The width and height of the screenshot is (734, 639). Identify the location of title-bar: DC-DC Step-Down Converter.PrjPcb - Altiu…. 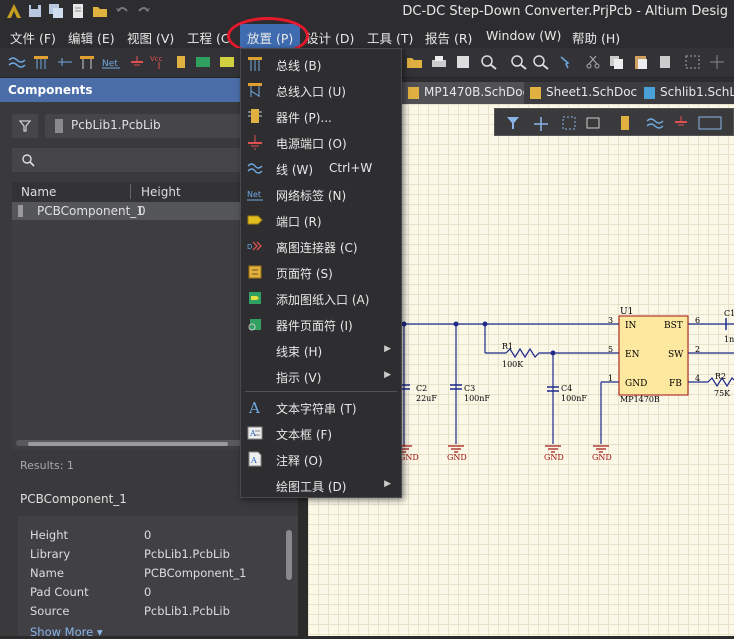
(367, 12).